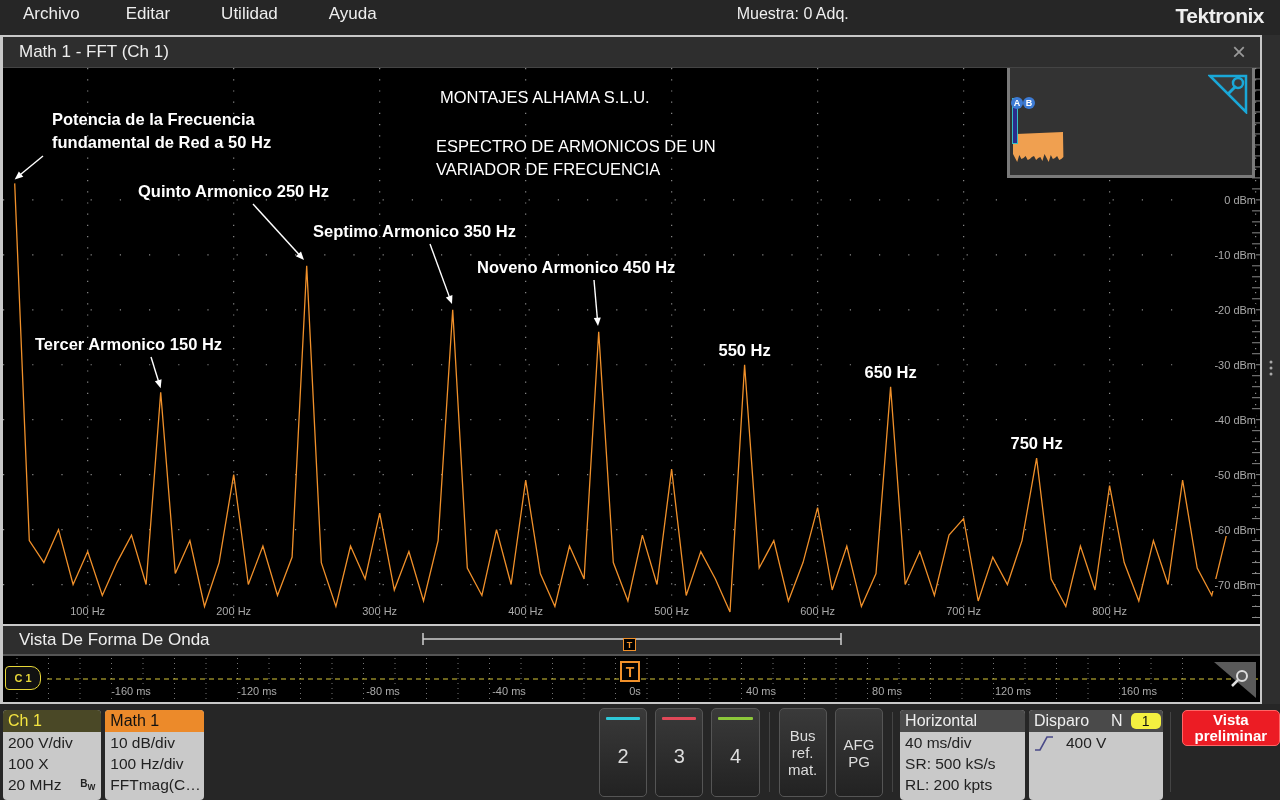  What do you see at coordinates (1239, 52) in the screenshot?
I see `close-button: ×` at bounding box center [1239, 52].